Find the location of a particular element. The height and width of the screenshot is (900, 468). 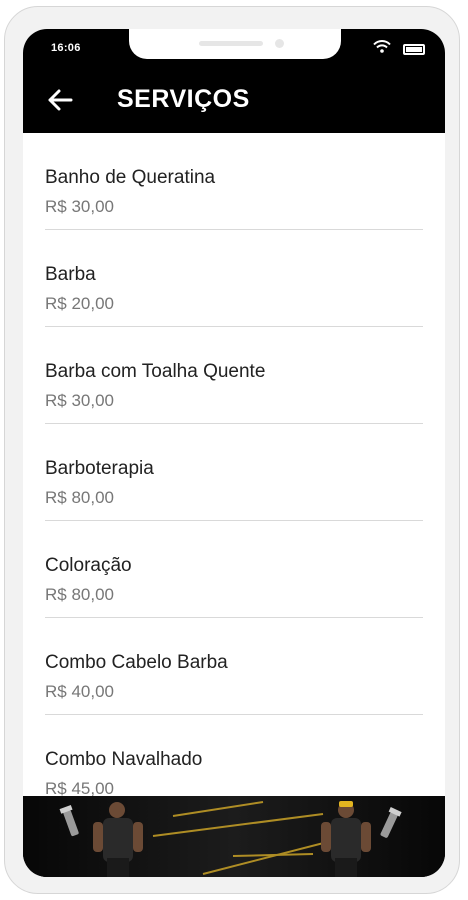

service-name: Combo Navalhado is located at coordinates (124, 759).